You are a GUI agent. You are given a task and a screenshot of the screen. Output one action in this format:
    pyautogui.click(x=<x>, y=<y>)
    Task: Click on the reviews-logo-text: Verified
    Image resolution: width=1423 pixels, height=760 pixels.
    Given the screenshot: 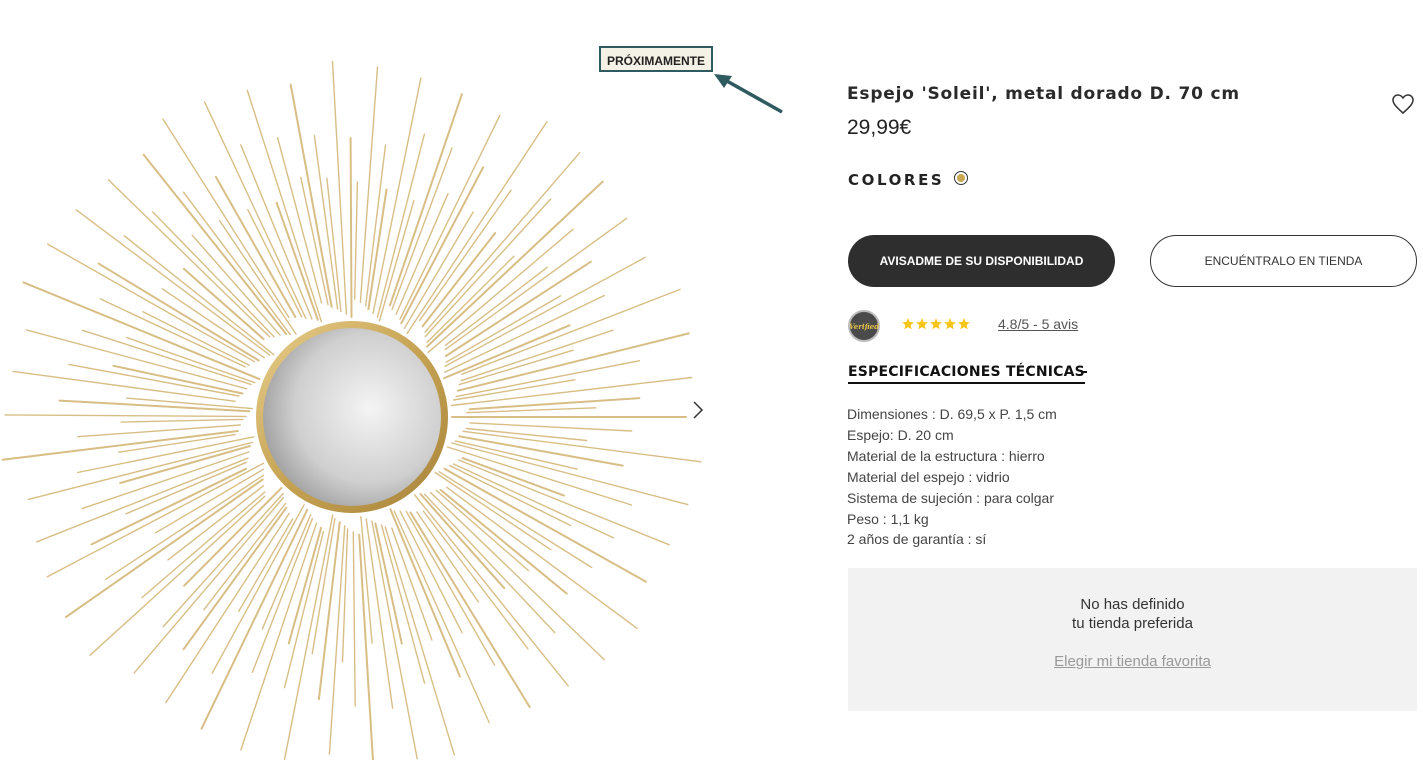 What is the action you would take?
    pyautogui.click(x=864, y=326)
    